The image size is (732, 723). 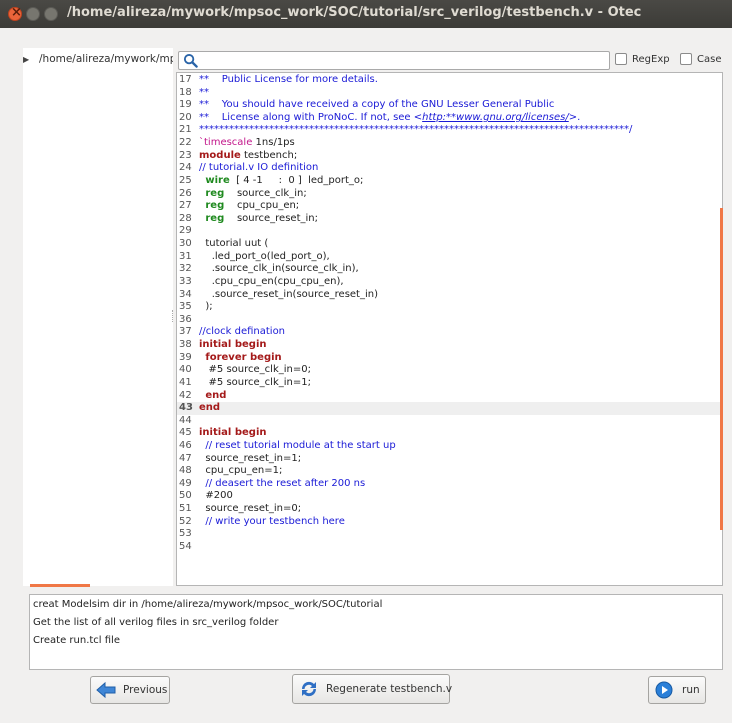 I want to click on line-number: 29, so click(x=185, y=231).